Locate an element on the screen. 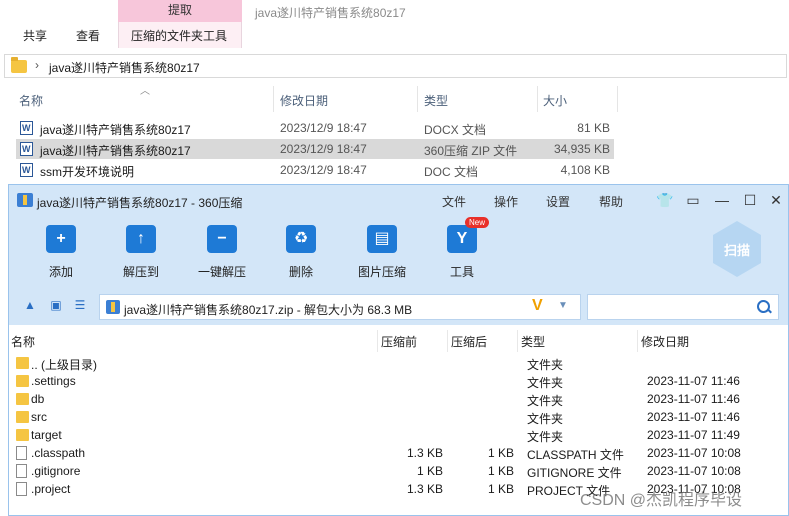  one-click-extract-icon: − is located at coordinates (222, 239).